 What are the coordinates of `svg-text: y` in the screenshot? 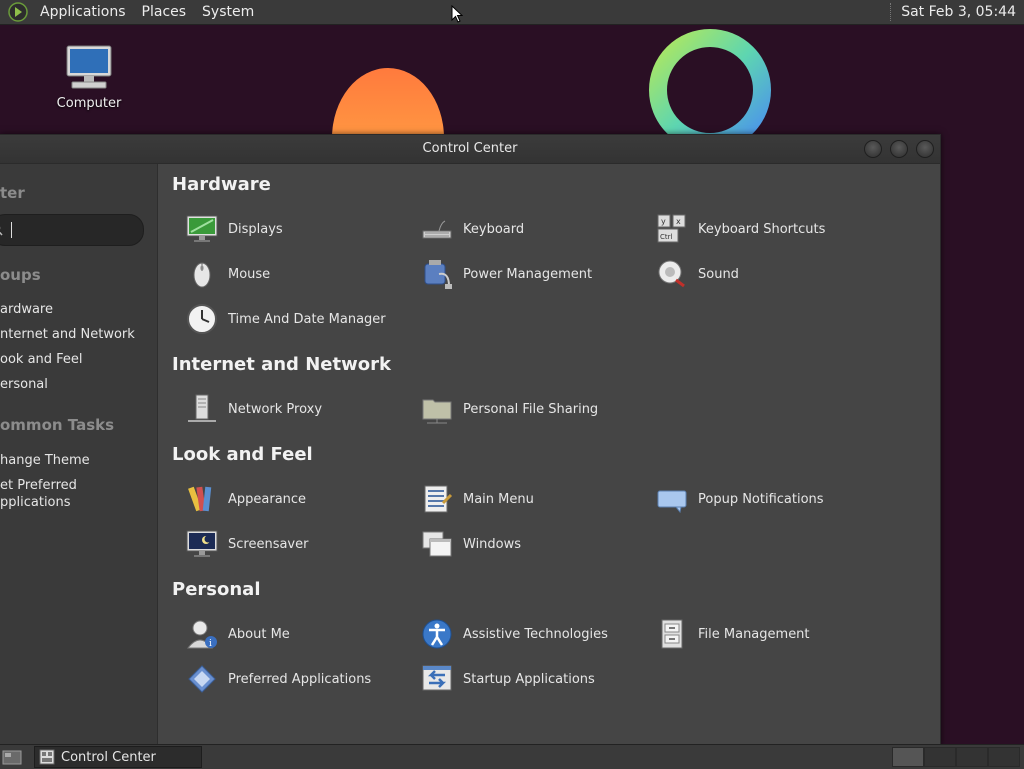 It's located at (663, 221).